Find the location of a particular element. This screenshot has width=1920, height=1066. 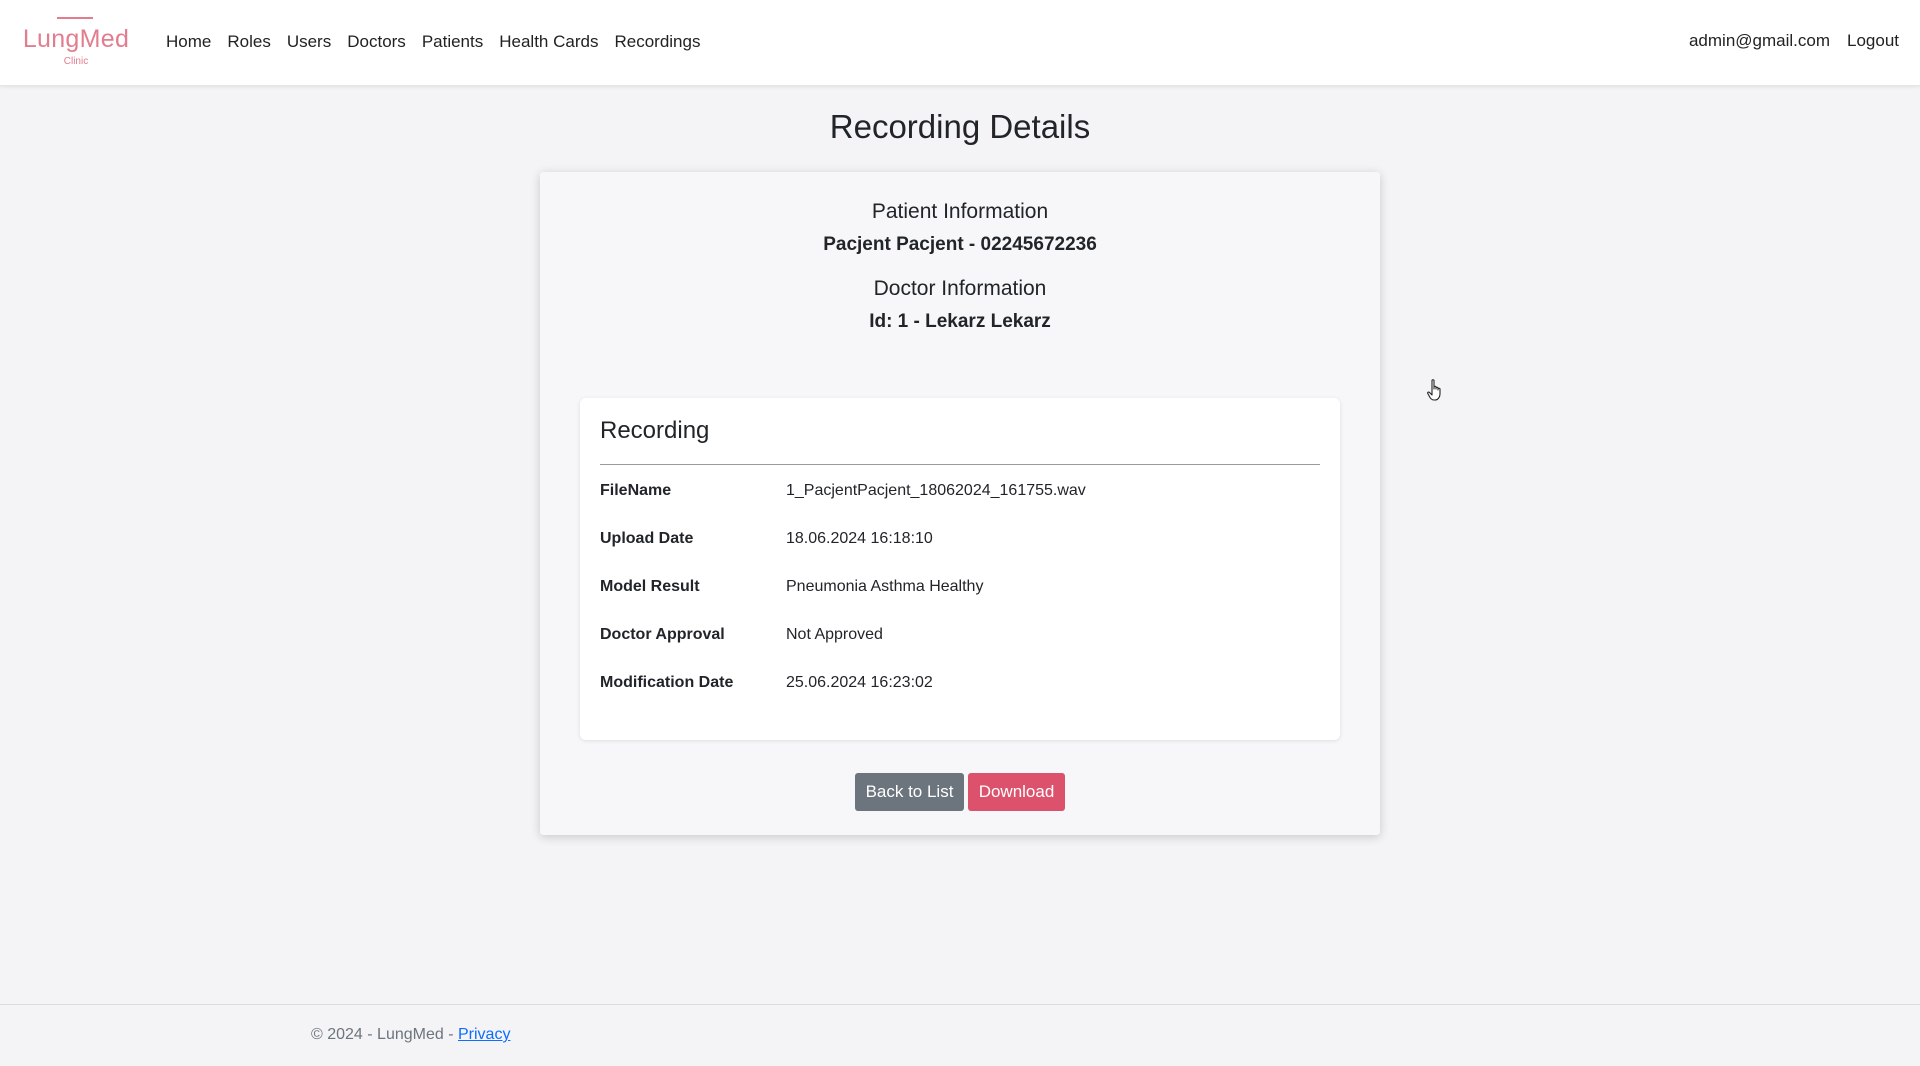

nav-health-cards: Health Cards is located at coordinates (548, 43).